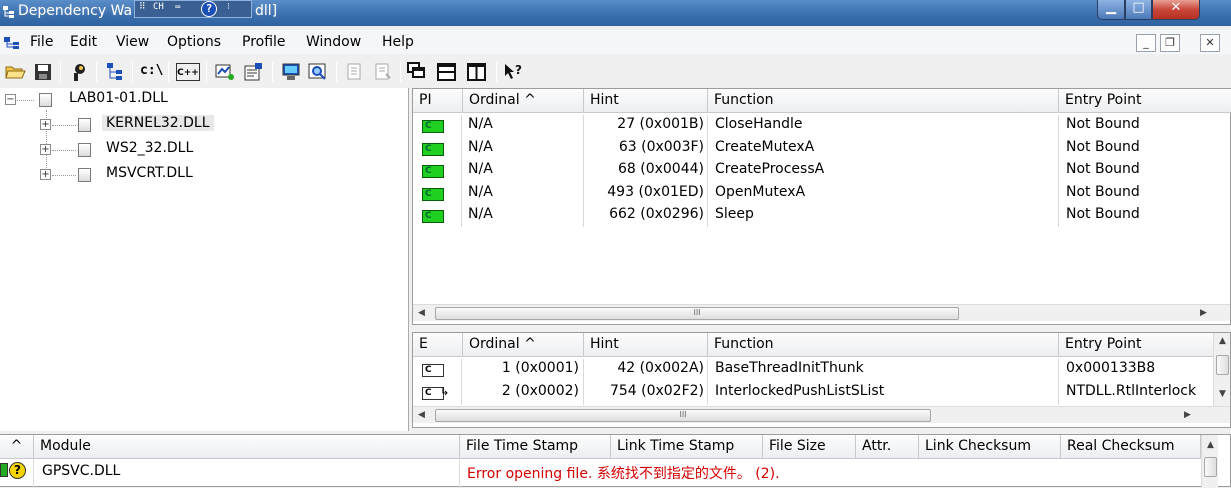 This screenshot has height=488, width=1231. I want to click on maximize-icon: □, so click(1138, 7).